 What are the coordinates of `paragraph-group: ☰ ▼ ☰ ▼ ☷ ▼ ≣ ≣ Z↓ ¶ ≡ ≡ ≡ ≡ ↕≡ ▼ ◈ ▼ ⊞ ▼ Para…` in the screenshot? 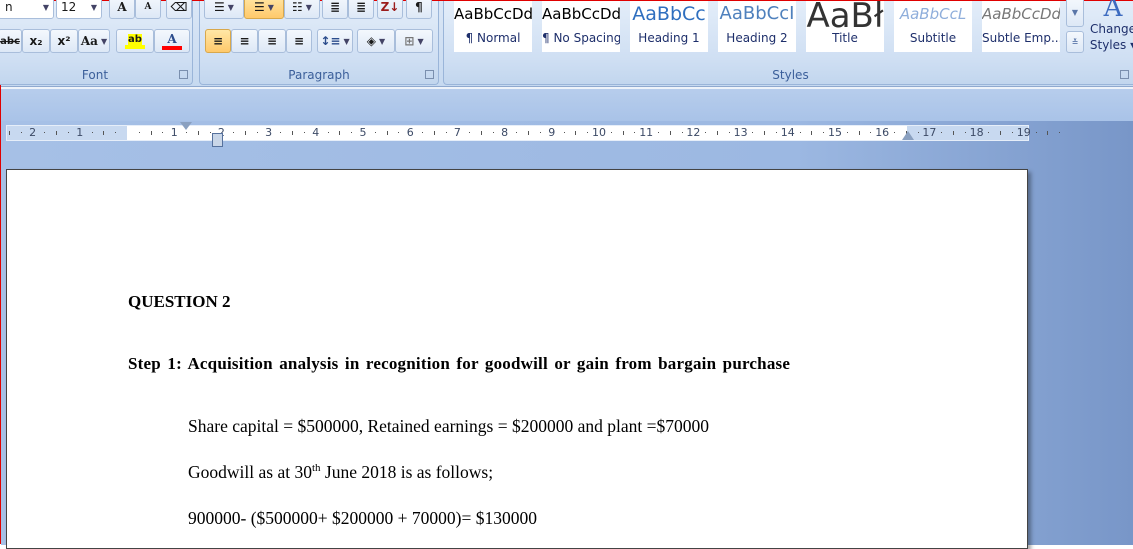 It's located at (319, 42).